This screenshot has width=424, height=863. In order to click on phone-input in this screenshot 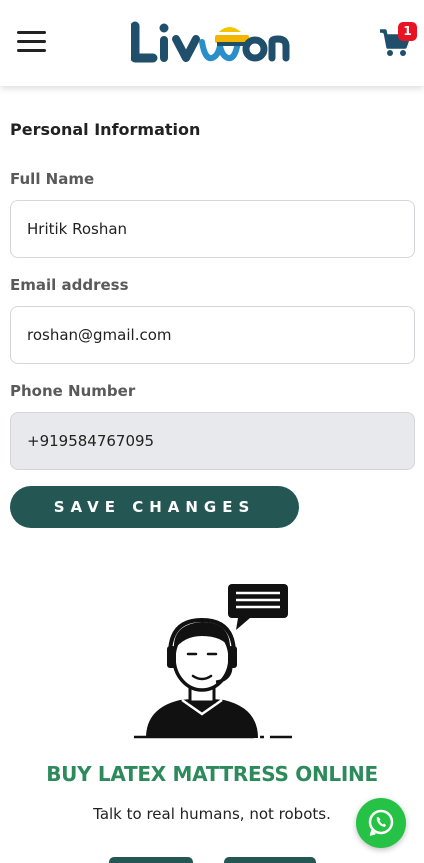, I will do `click(212, 441)`.